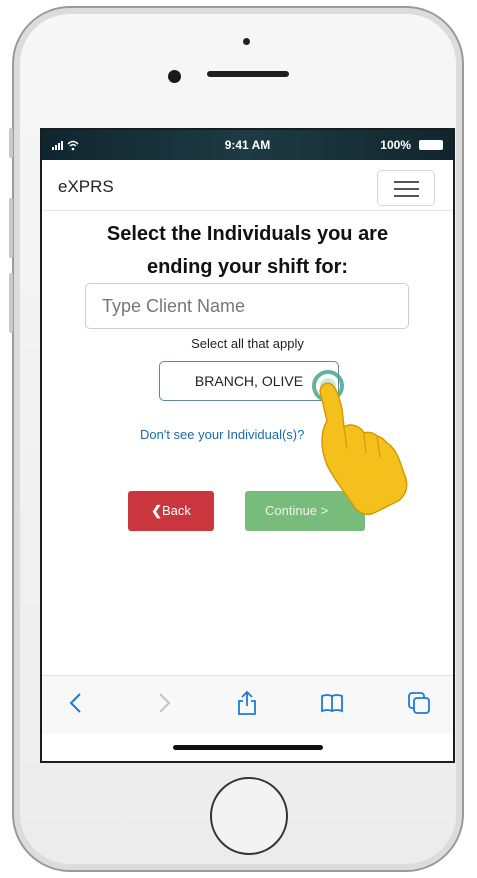  What do you see at coordinates (395, 145) in the screenshot?
I see `battery-percent: 100%` at bounding box center [395, 145].